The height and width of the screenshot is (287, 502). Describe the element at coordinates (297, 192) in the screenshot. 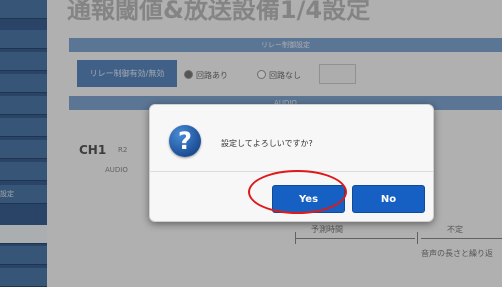

I see `highlight-circle` at that location.